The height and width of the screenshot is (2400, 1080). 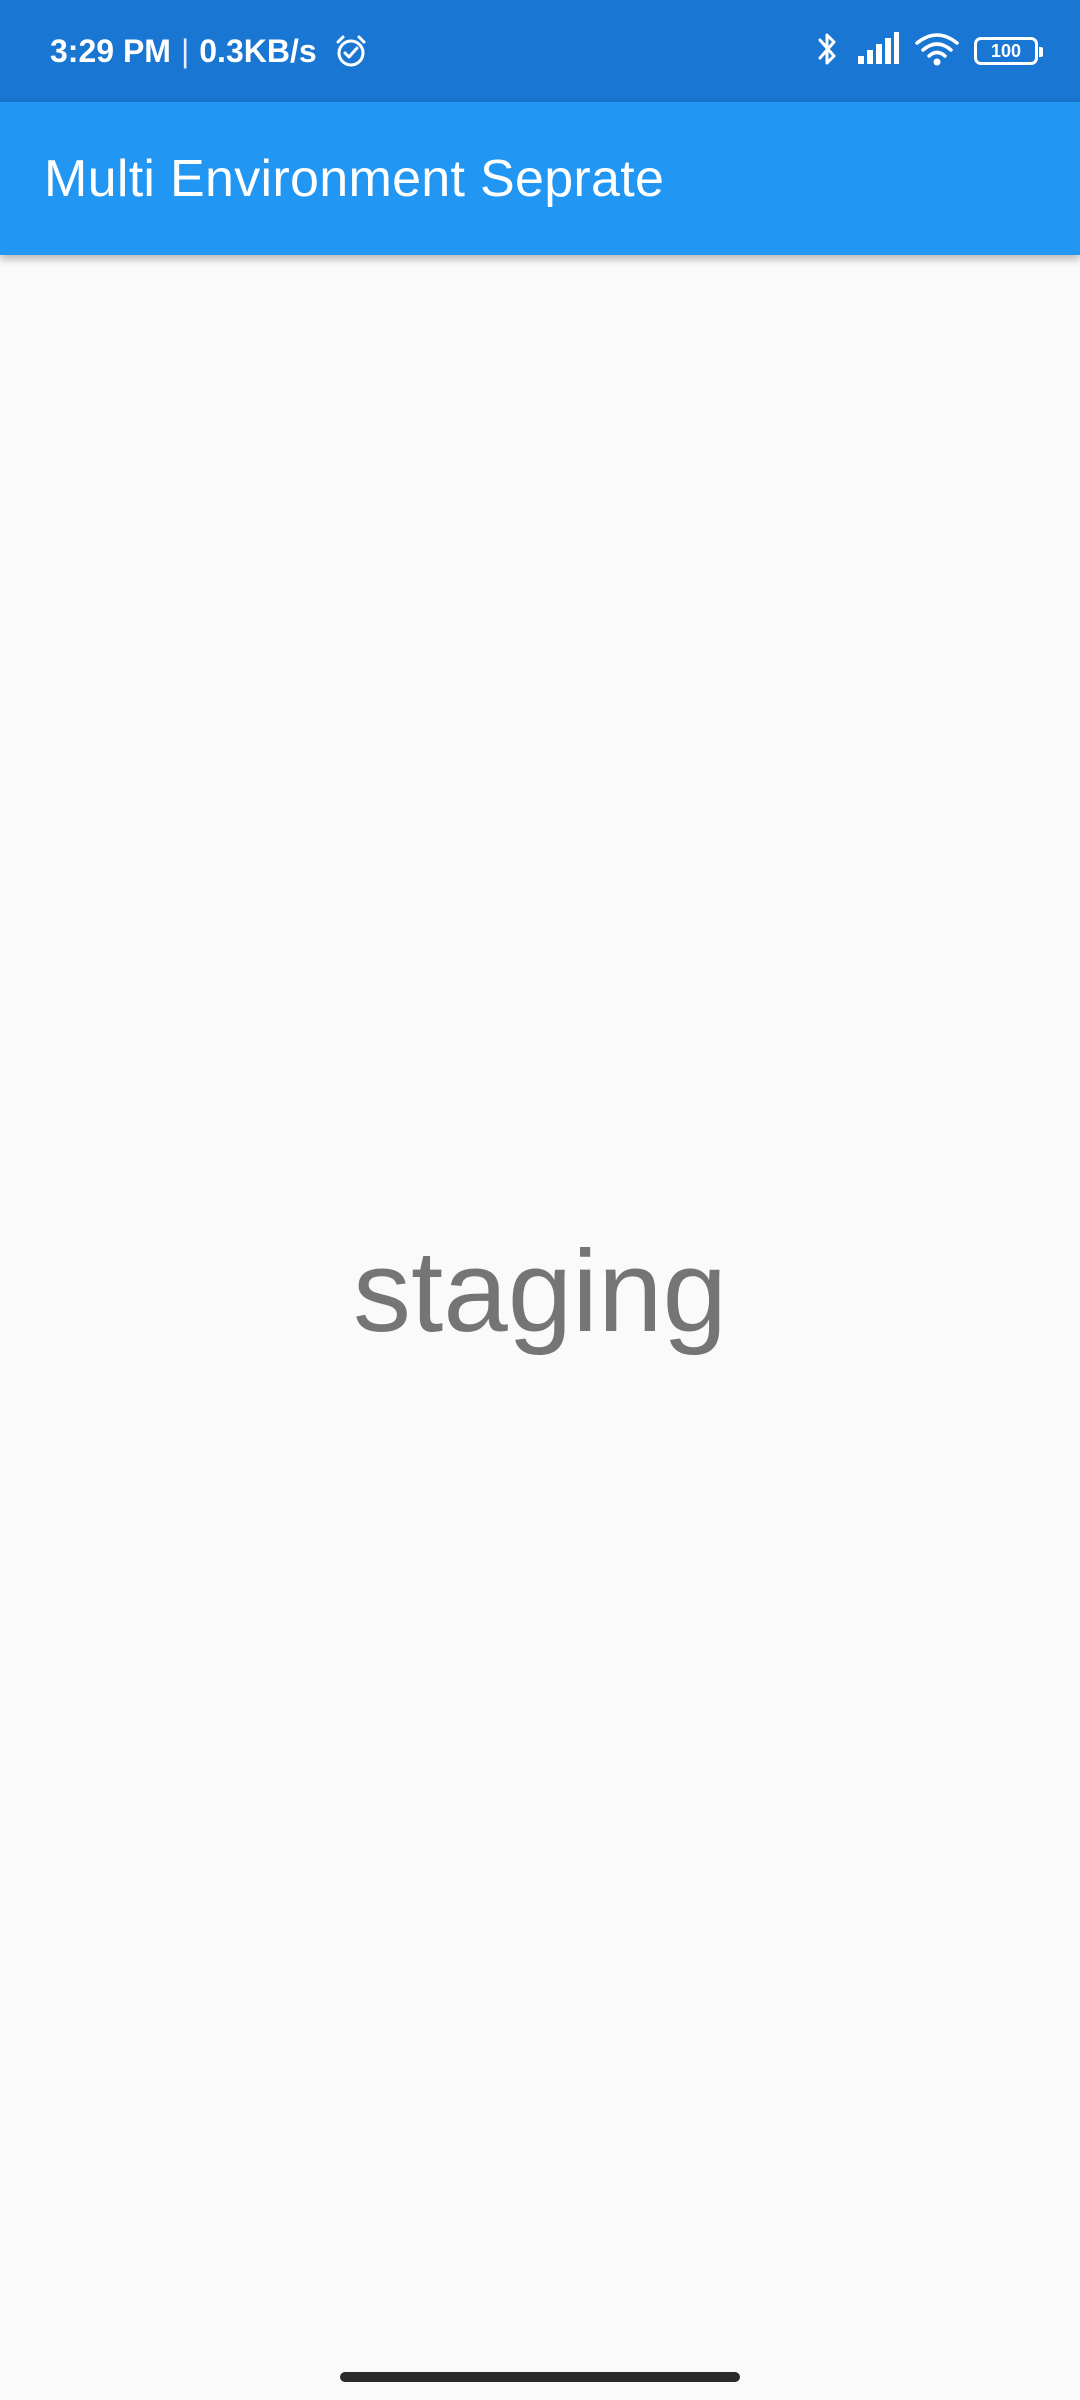 I want to click on home-indicator, so click(x=540, y=2377).